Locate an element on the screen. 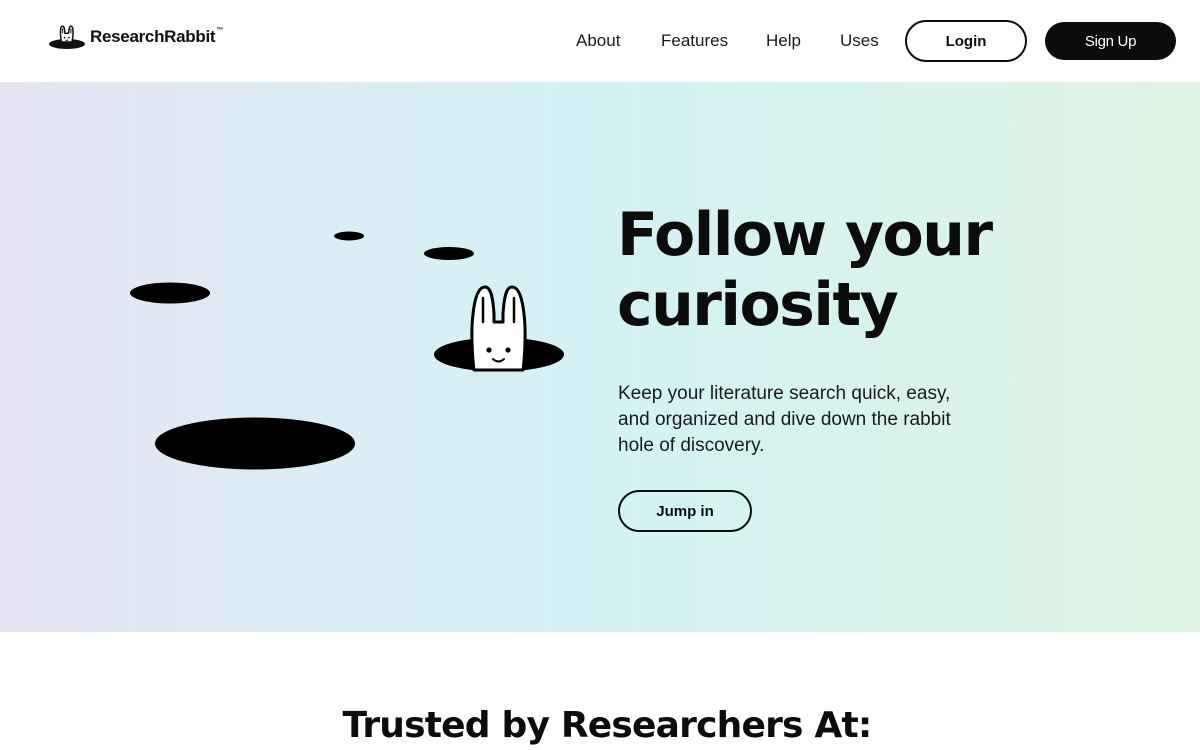 Image resolution: width=1200 pixels, height=750 pixels. signup-button: Sign Up is located at coordinates (1110, 41).